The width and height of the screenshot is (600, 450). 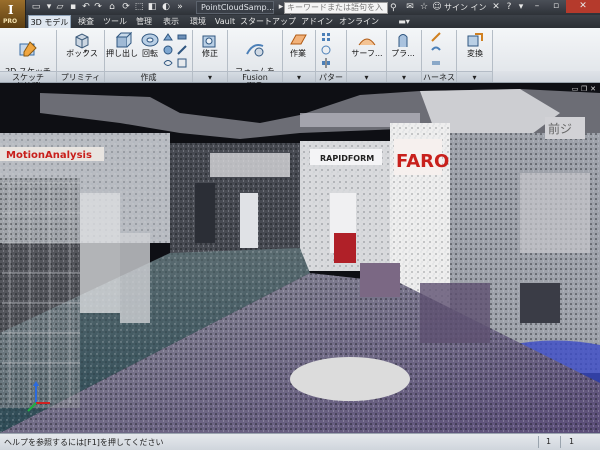 What do you see at coordinates (439, 76) in the screenshot?
I see `group-harness-label: ハーネス` at bounding box center [439, 76].